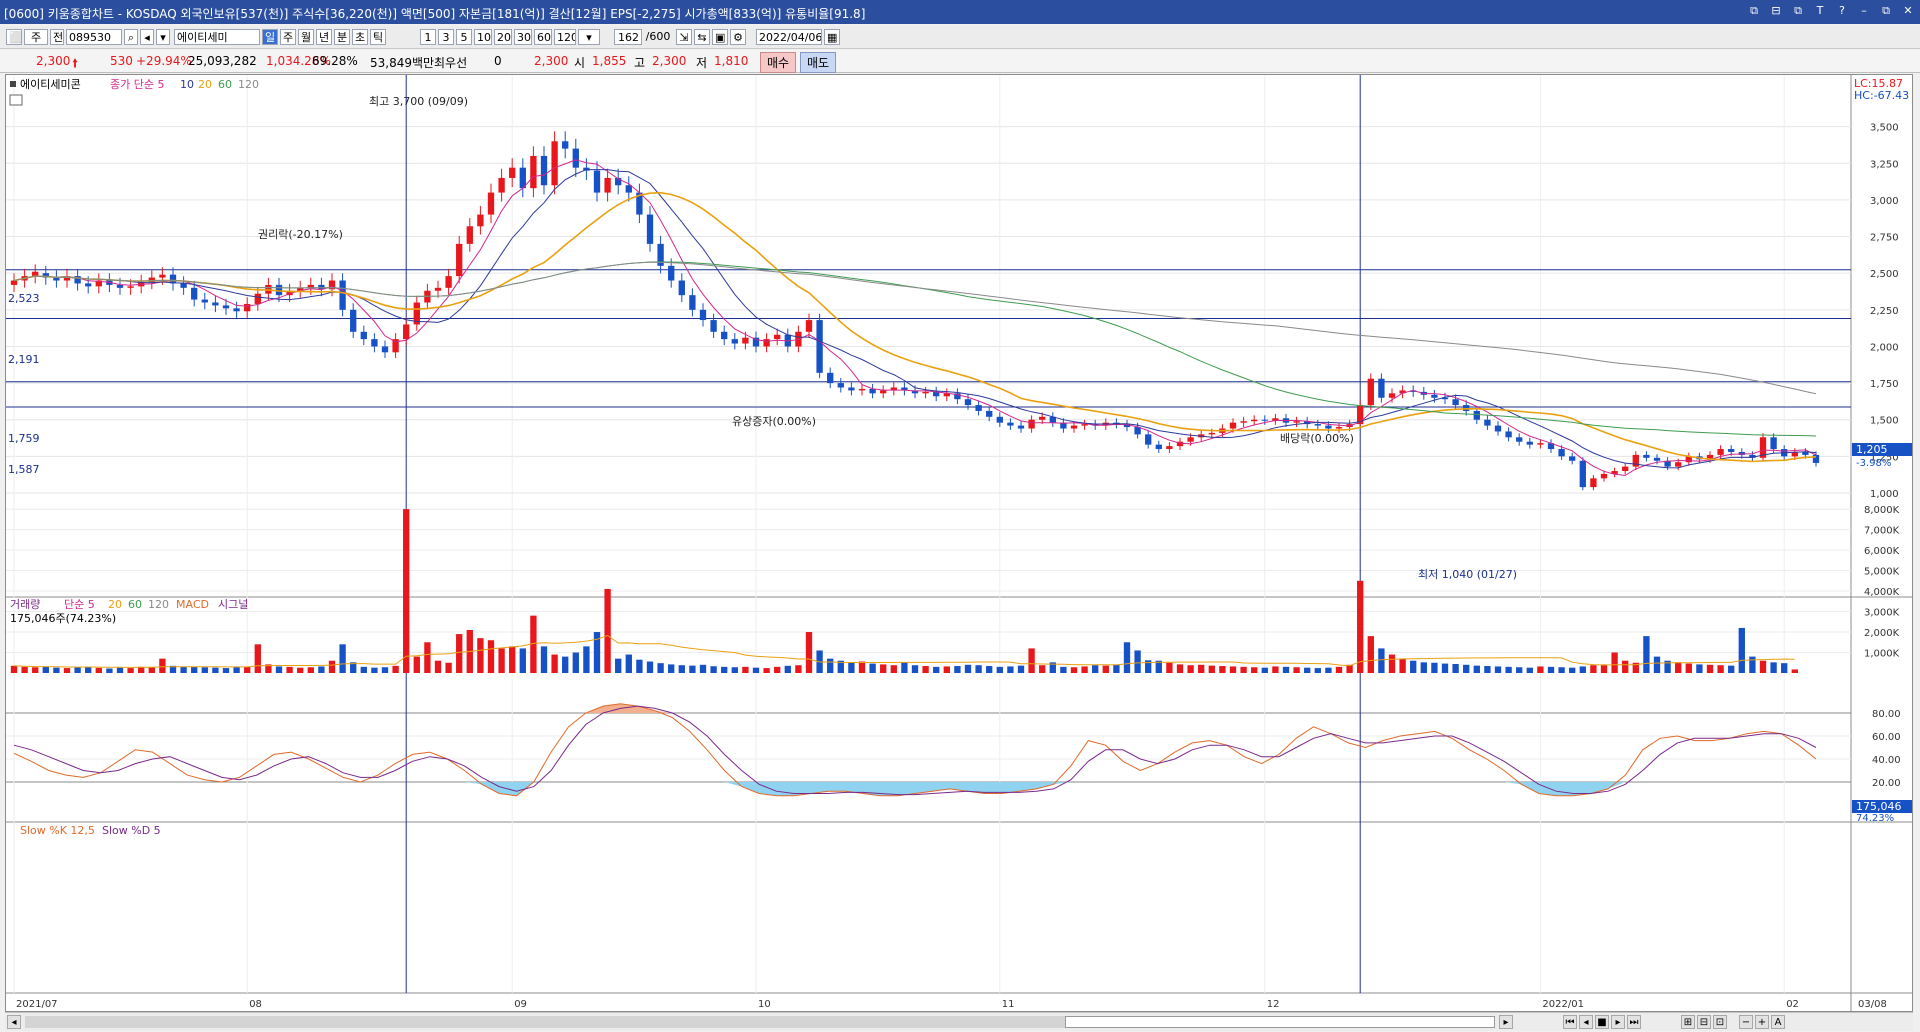 The height and width of the screenshot is (1032, 1920). What do you see at coordinates (16, 100) in the screenshot?
I see `panel-menu-icon` at bounding box center [16, 100].